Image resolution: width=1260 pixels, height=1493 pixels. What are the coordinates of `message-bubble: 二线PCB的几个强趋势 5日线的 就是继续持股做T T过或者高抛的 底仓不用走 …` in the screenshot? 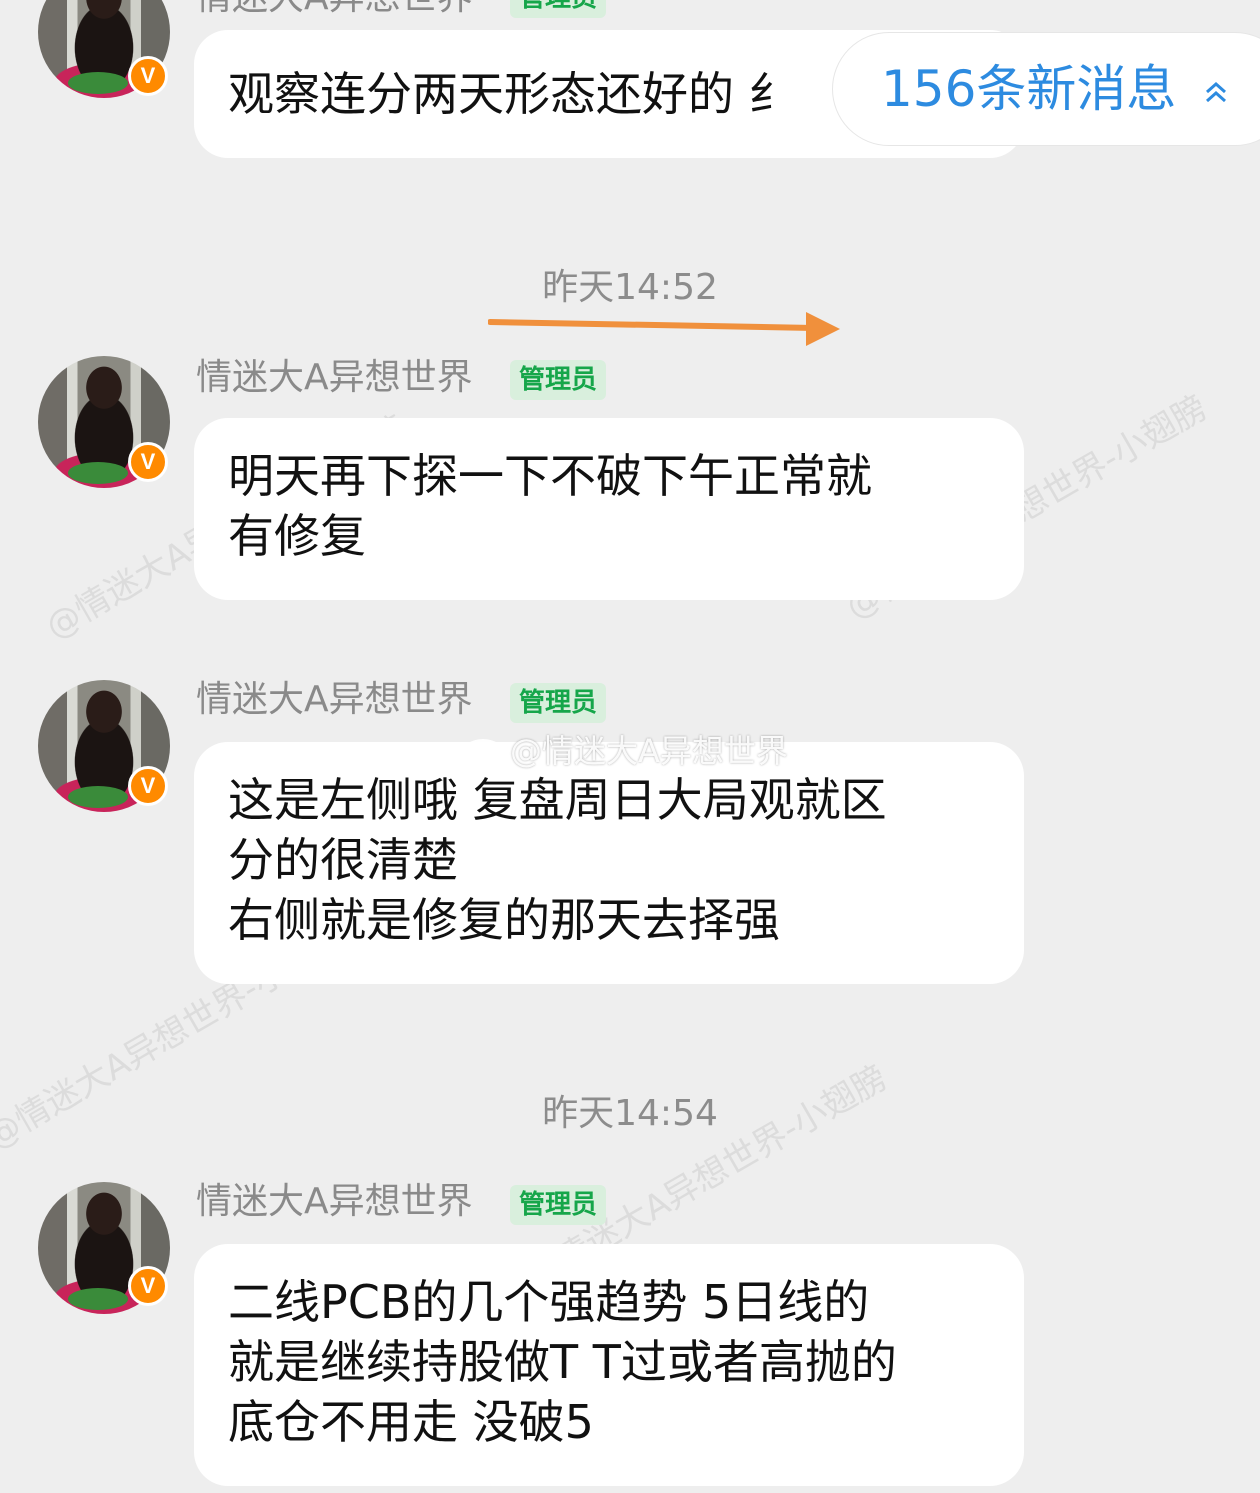 It's located at (609, 1365).